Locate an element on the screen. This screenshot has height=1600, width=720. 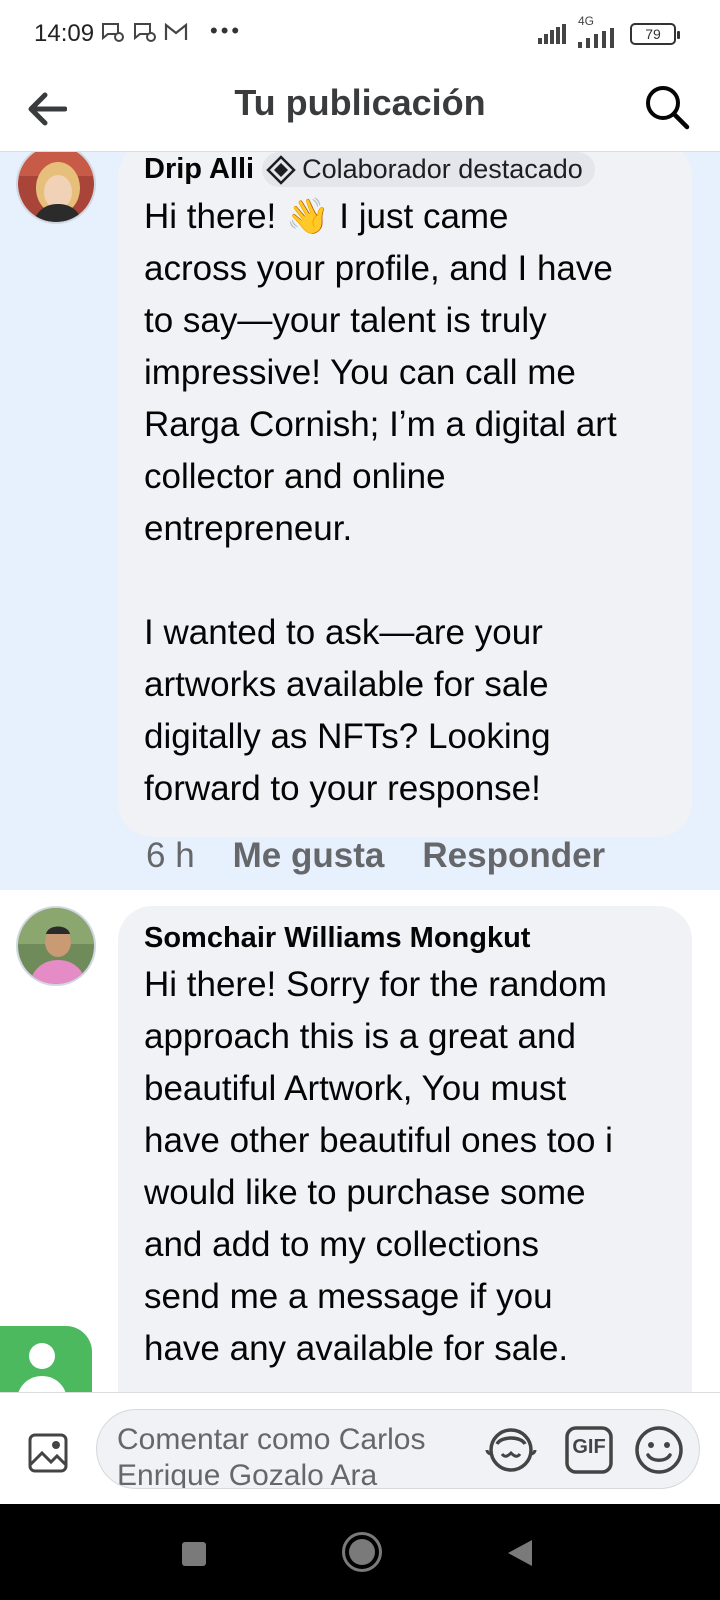
status-bar: 14:09 ••• 4G 79 is located at coordinates (360, 34).